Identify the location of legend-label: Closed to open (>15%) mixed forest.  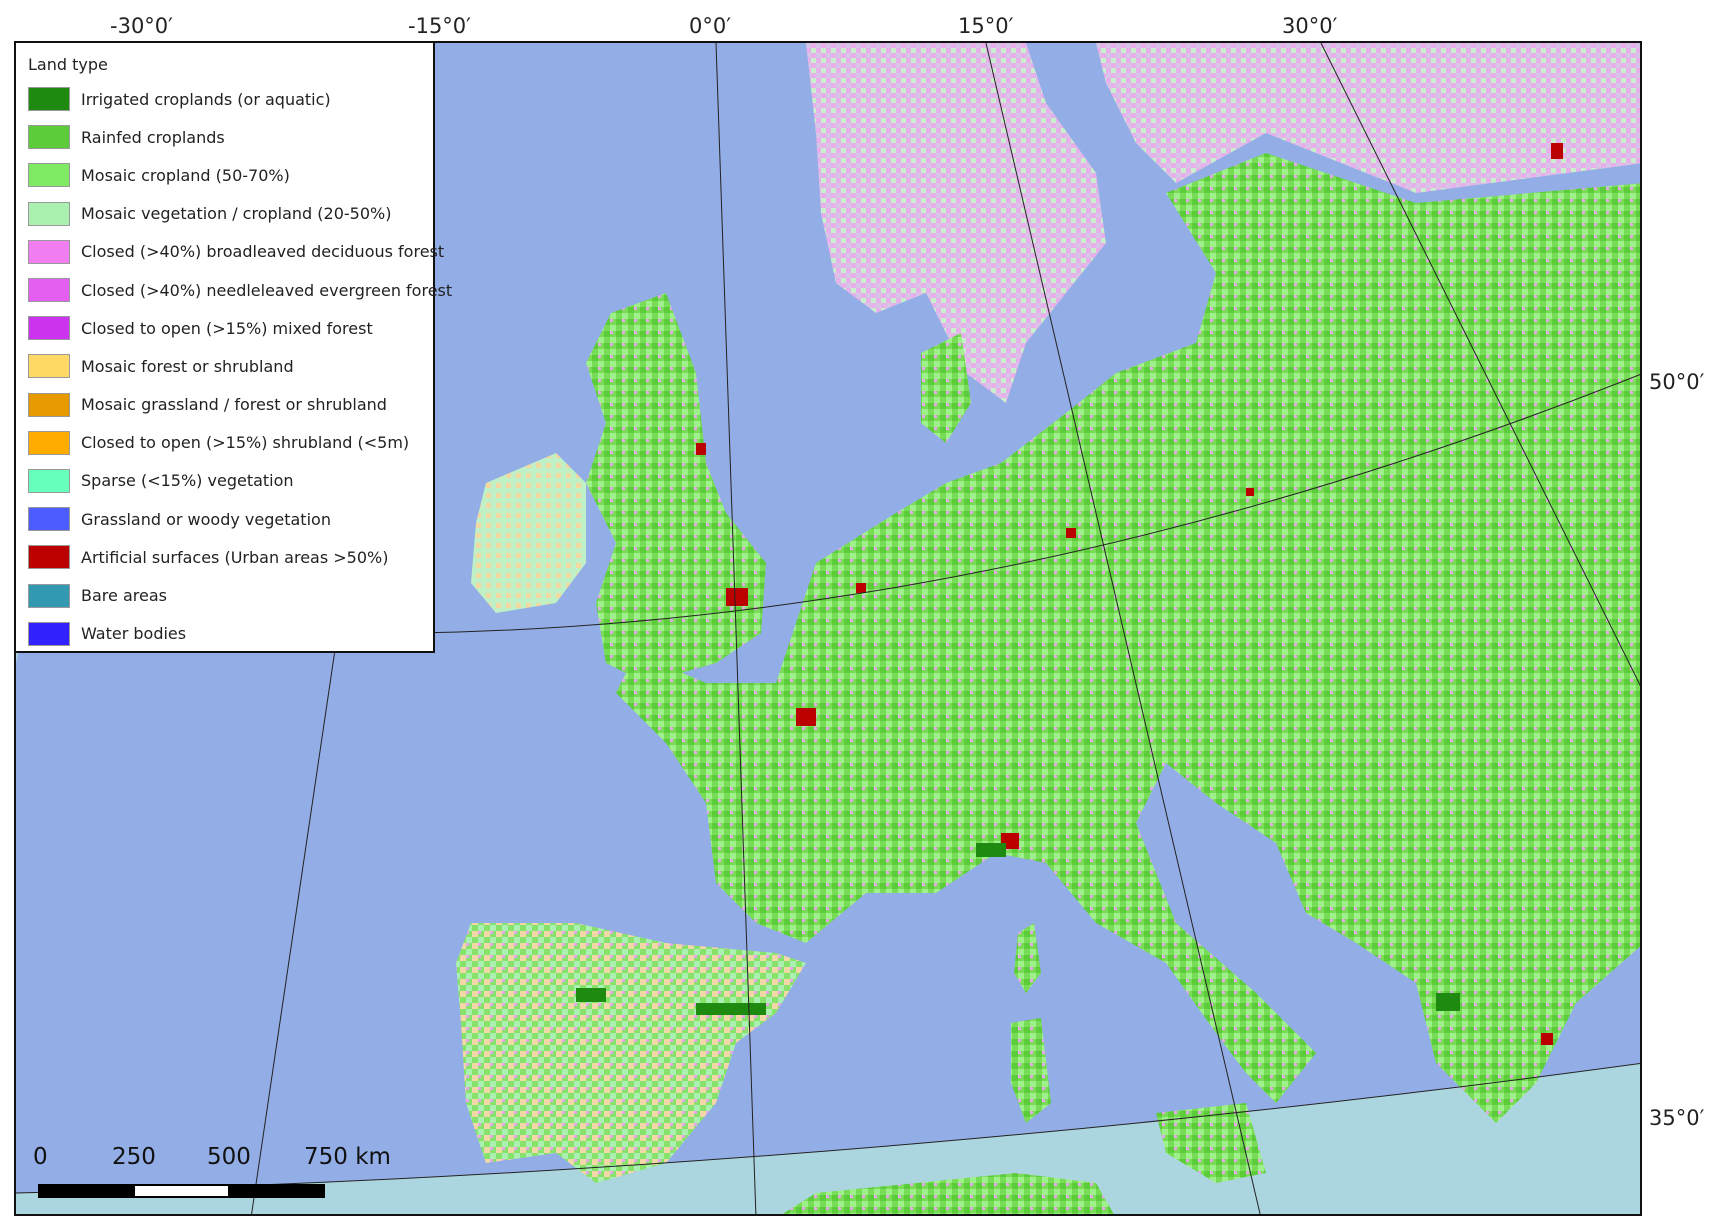
(227, 328).